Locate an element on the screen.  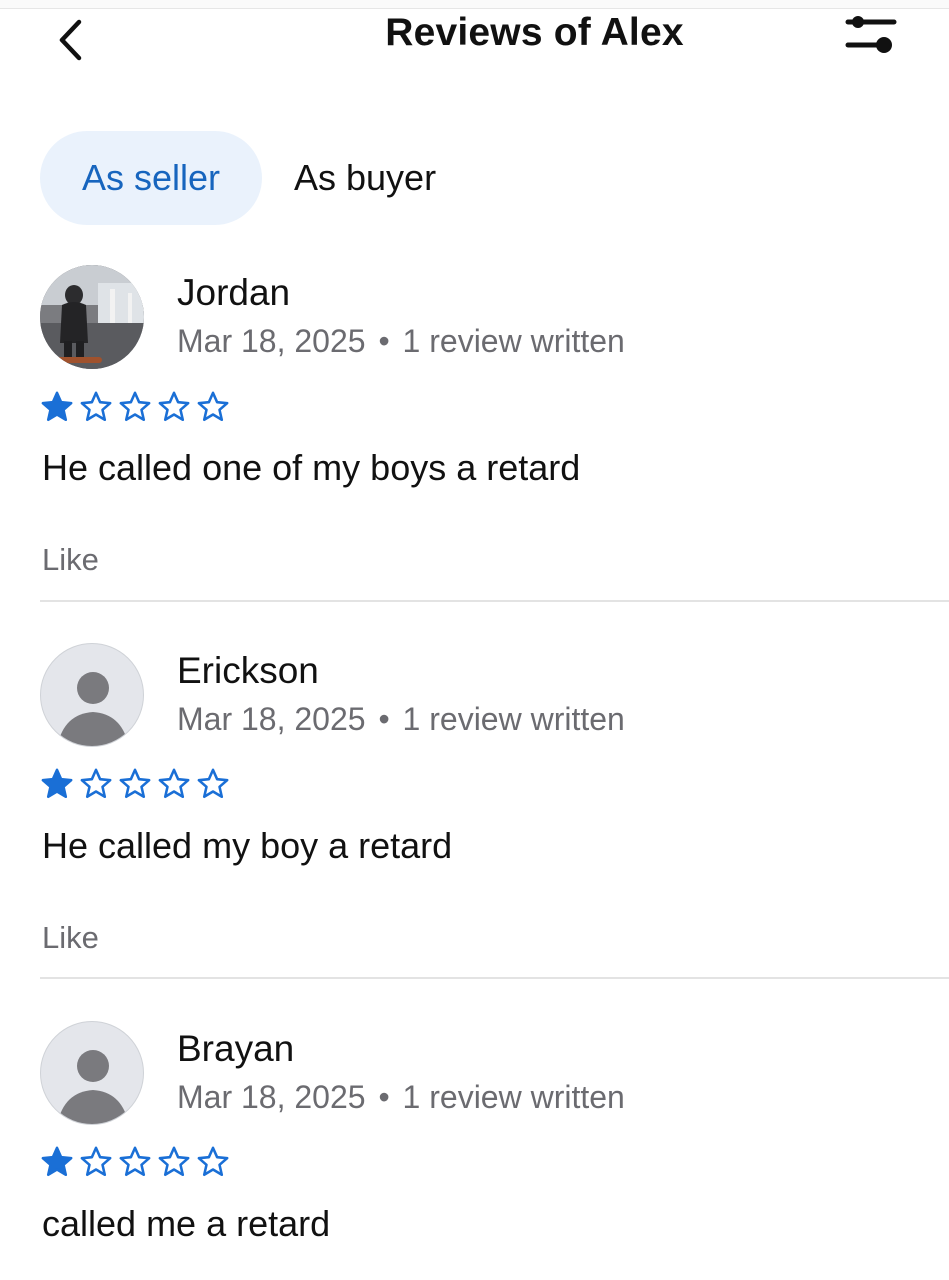
reviewer-photo is located at coordinates (92, 317).